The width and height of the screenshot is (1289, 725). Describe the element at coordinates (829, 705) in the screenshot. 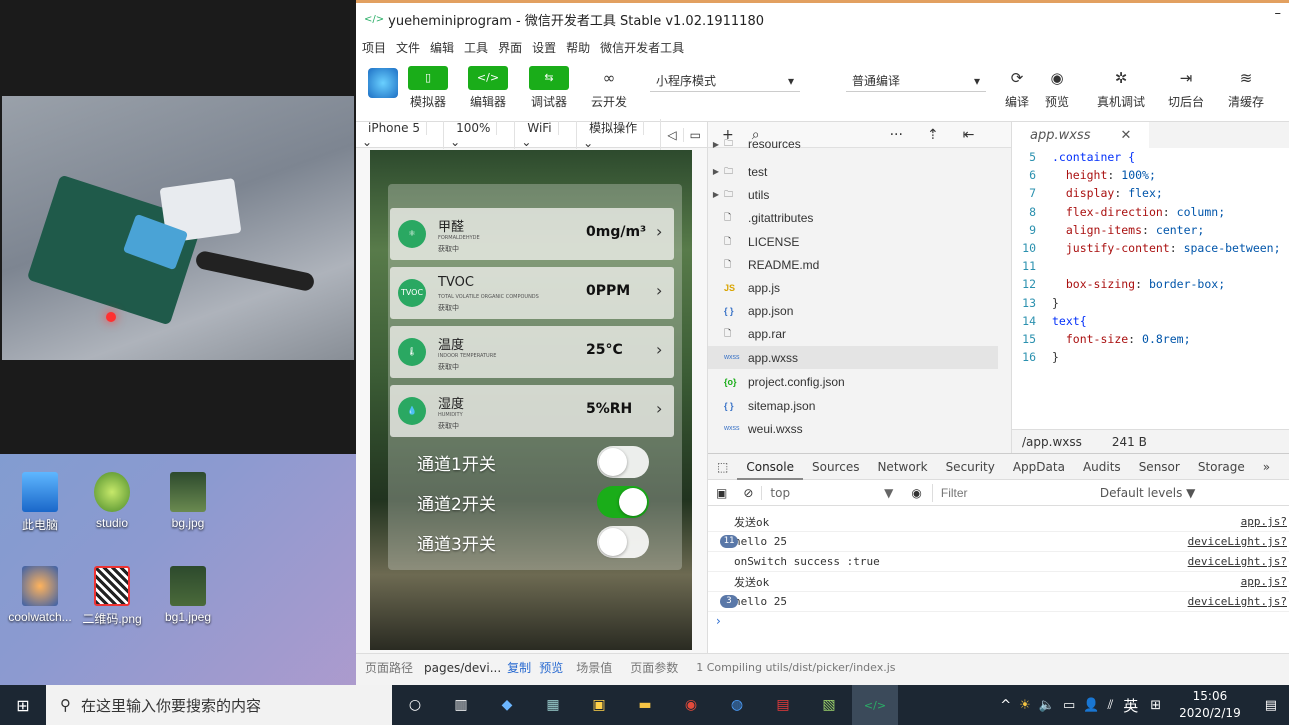

I see `app-icon-5: ▧` at that location.